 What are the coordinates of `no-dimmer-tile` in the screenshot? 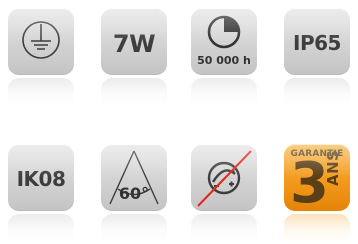 It's located at (224, 177).